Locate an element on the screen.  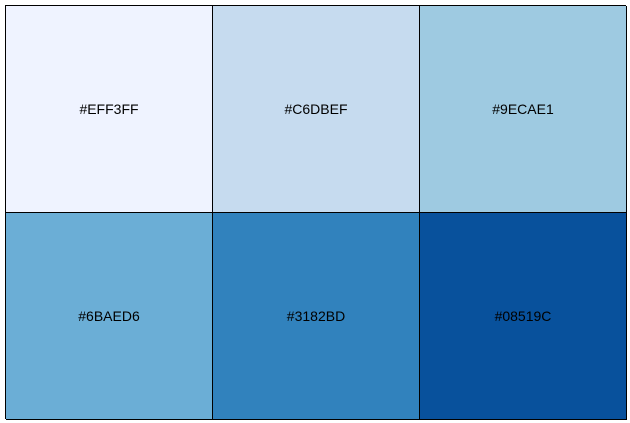
swatch-hex-label: #C6DBEF is located at coordinates (316, 109).